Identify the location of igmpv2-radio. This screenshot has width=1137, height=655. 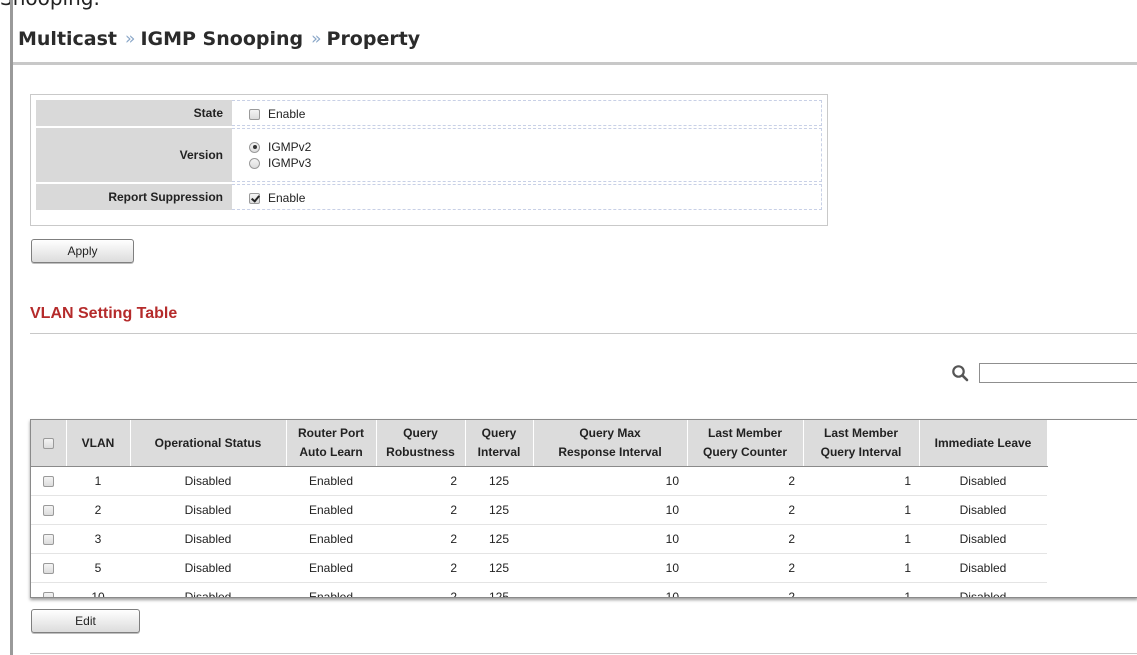
(254, 147).